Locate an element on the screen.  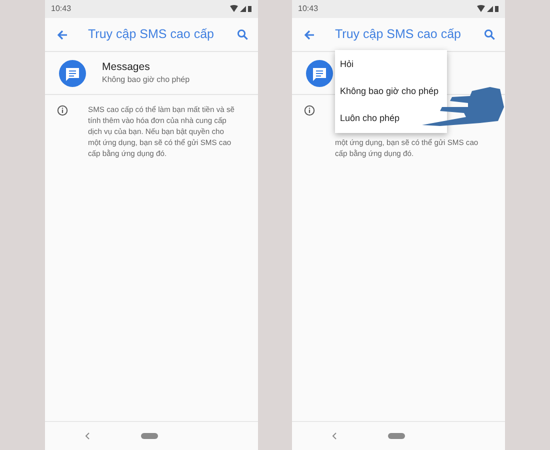
menu-item: Không bao giờ cho phép is located at coordinates (391, 91).